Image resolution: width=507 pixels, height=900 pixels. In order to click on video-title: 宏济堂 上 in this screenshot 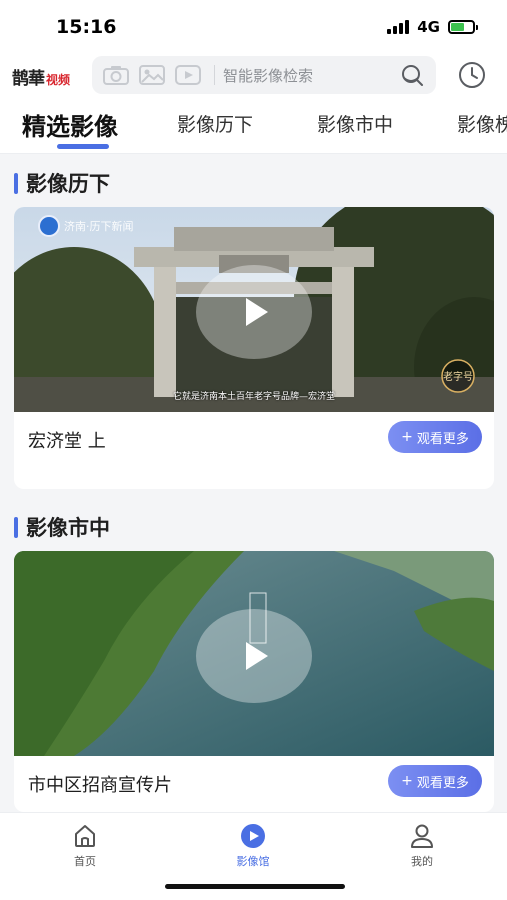, I will do `click(67, 440)`.